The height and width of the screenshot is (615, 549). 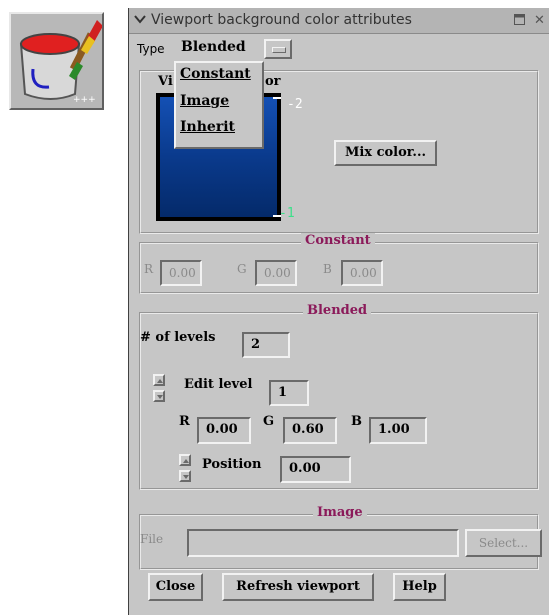 What do you see at coordinates (281, 20) in the screenshot?
I see `window-title: Viewport background color attributes` at bounding box center [281, 20].